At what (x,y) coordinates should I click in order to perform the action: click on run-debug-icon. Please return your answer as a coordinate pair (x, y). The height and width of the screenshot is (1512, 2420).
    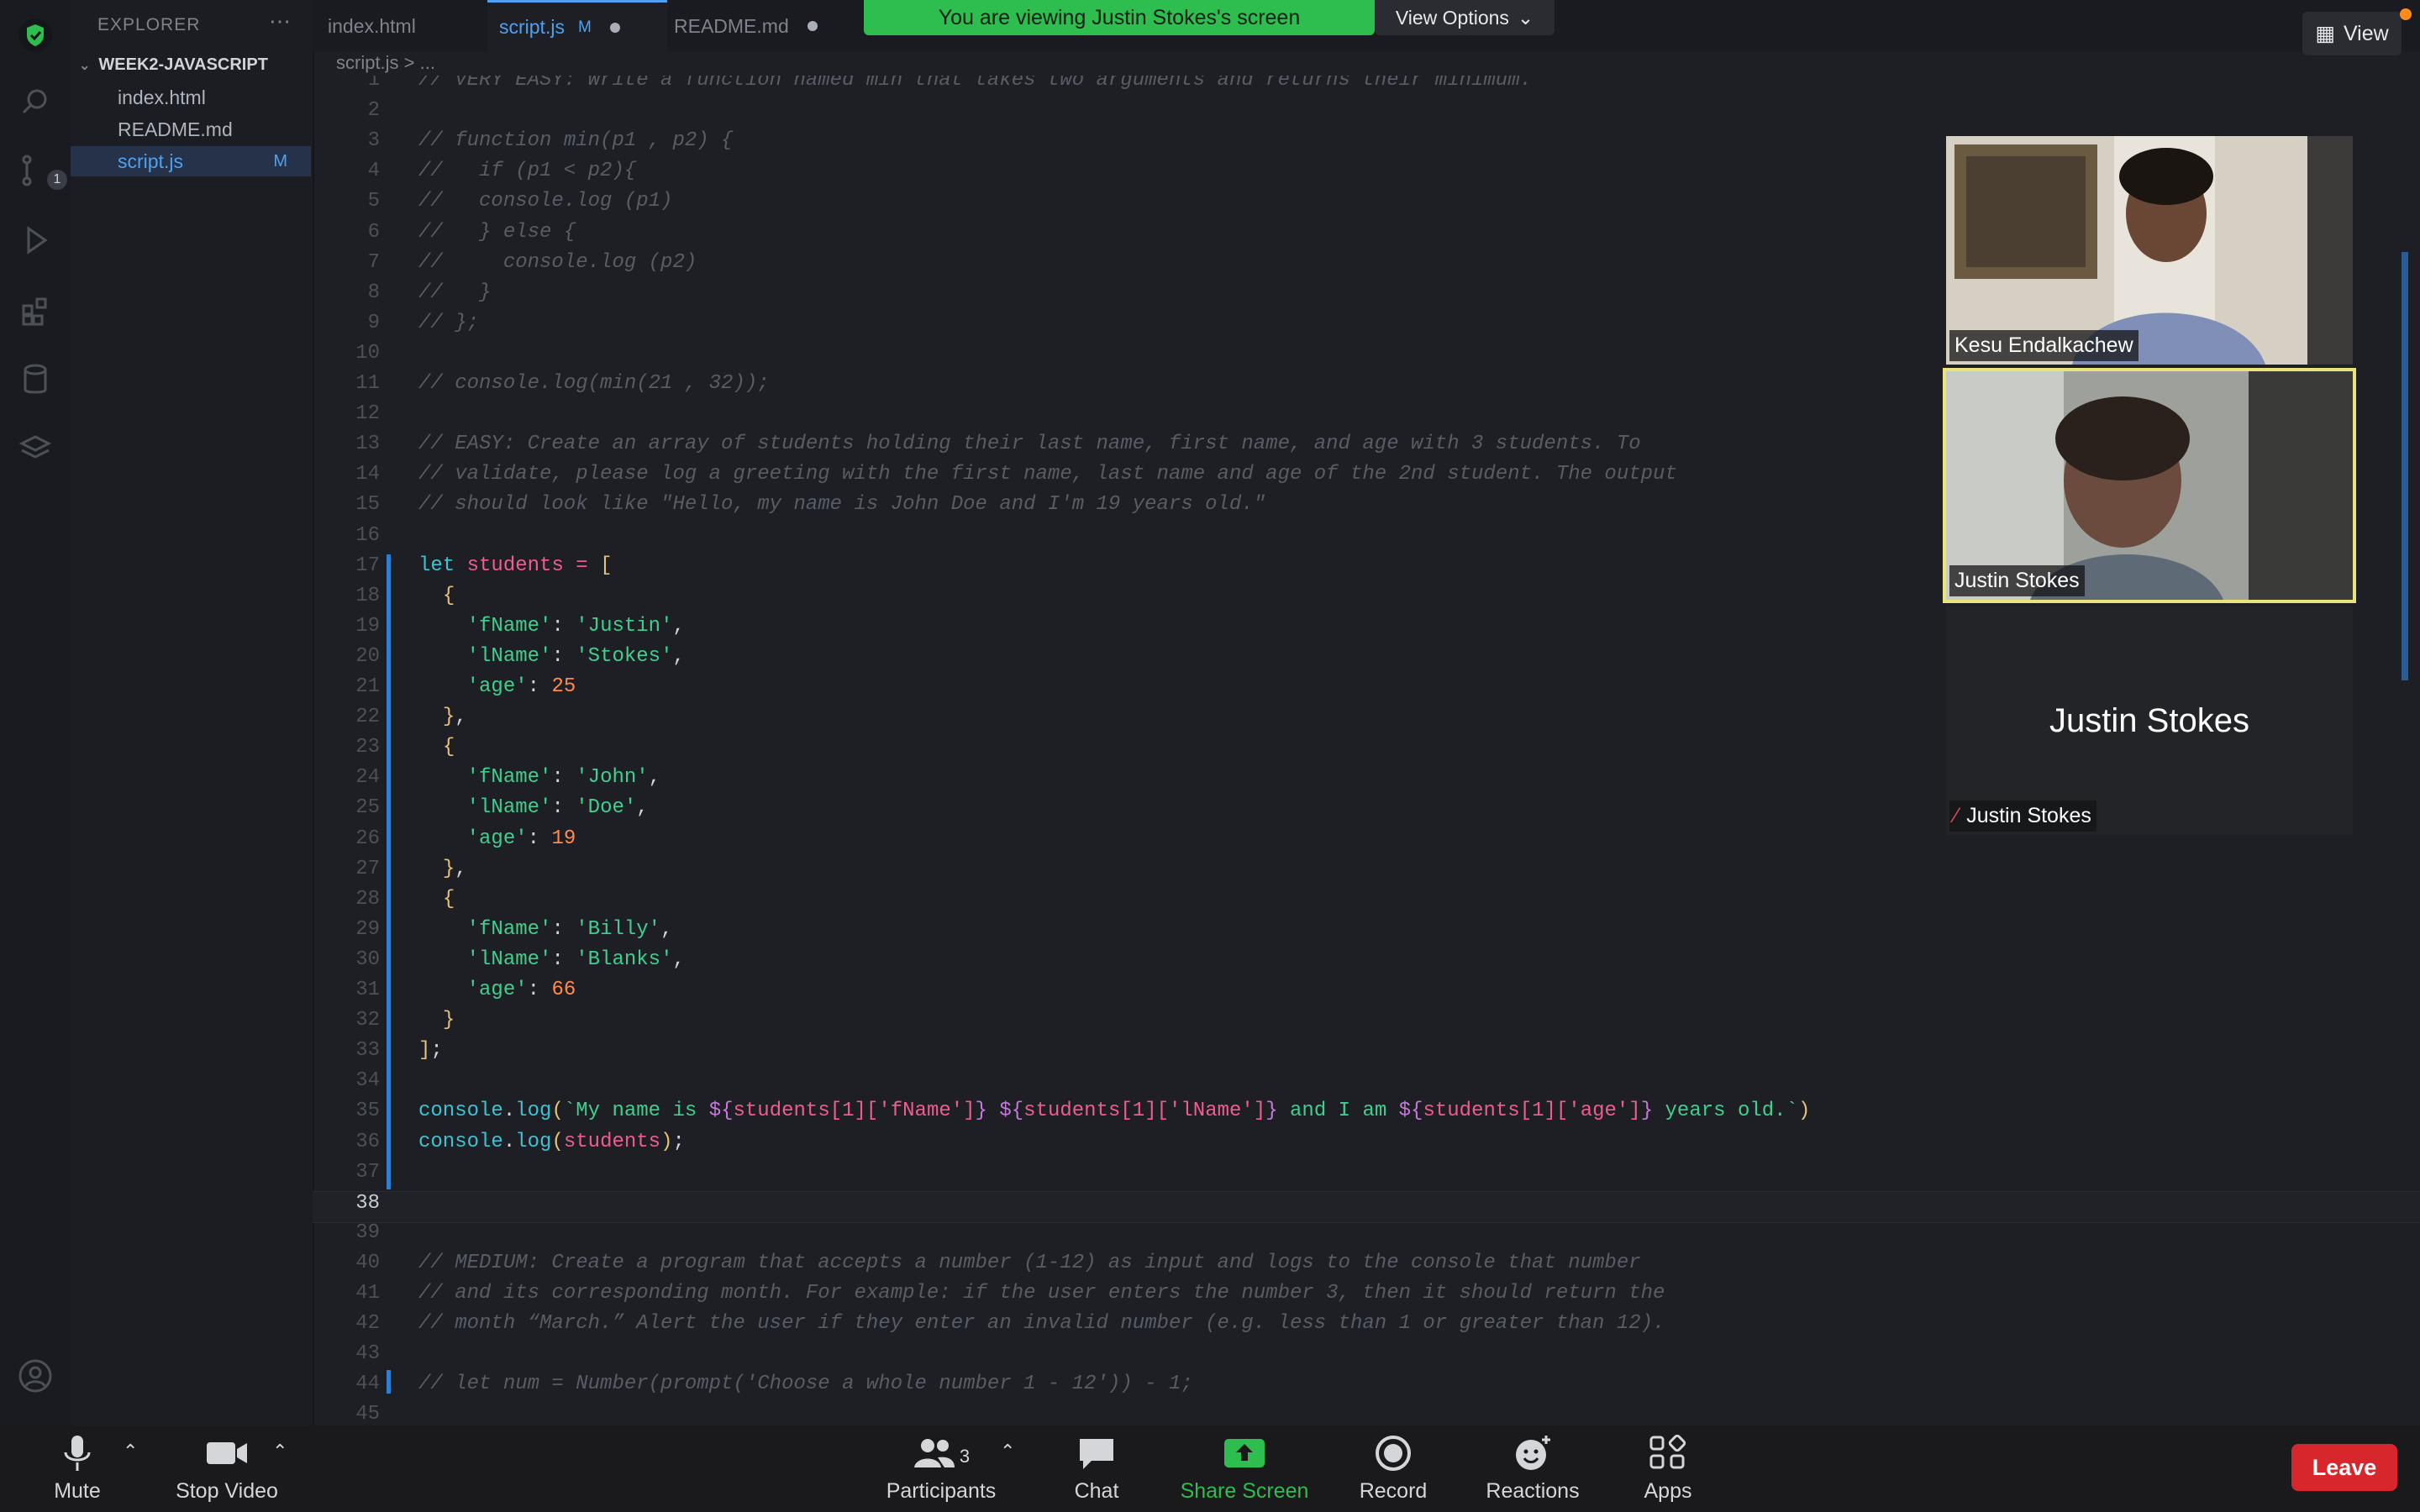
    Looking at the image, I should click on (35, 240).